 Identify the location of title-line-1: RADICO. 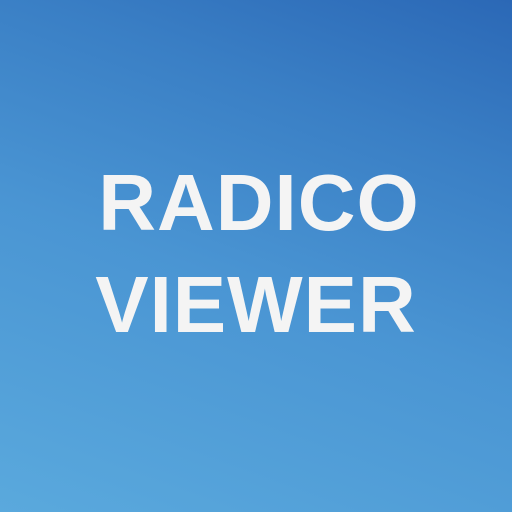
(259, 202).